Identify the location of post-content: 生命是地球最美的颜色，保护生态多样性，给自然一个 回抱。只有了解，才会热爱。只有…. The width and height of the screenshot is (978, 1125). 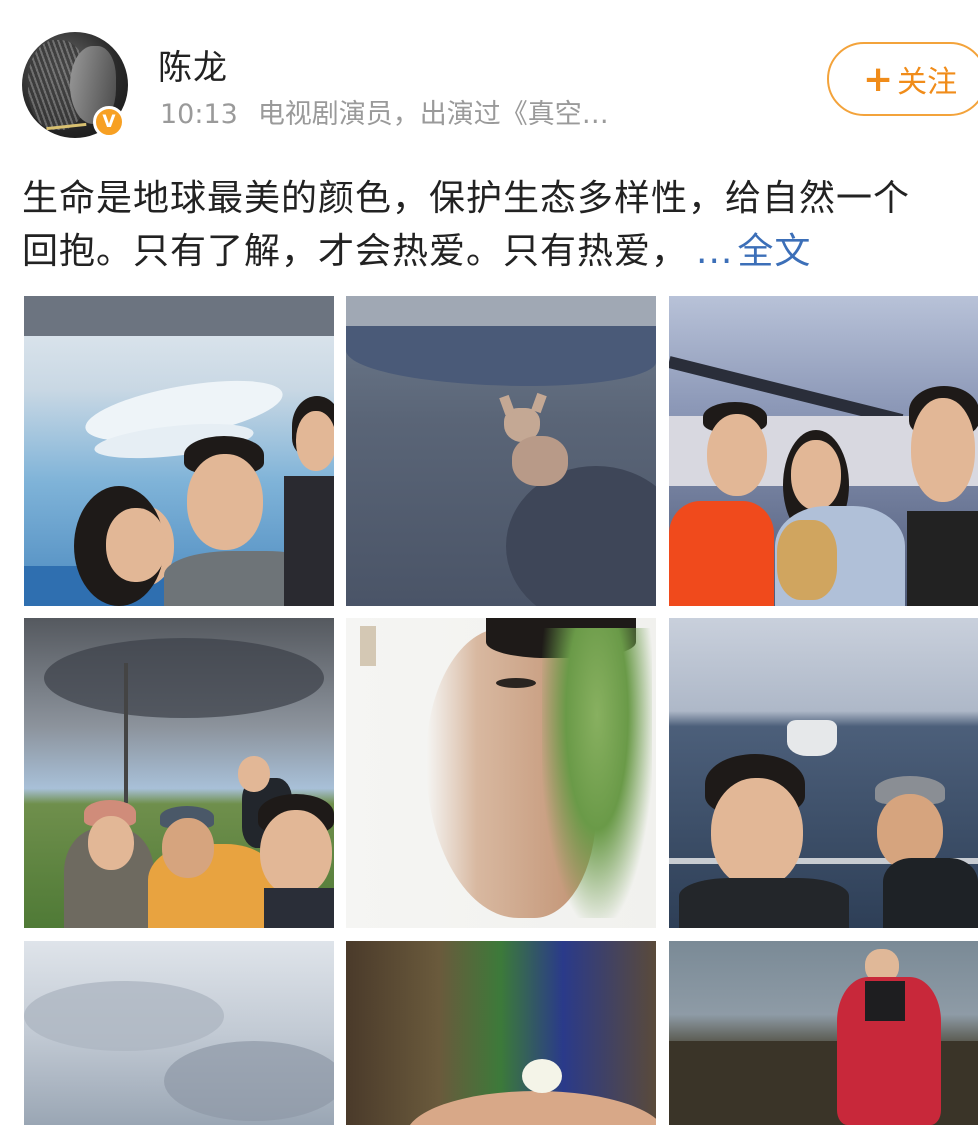
(500, 225).